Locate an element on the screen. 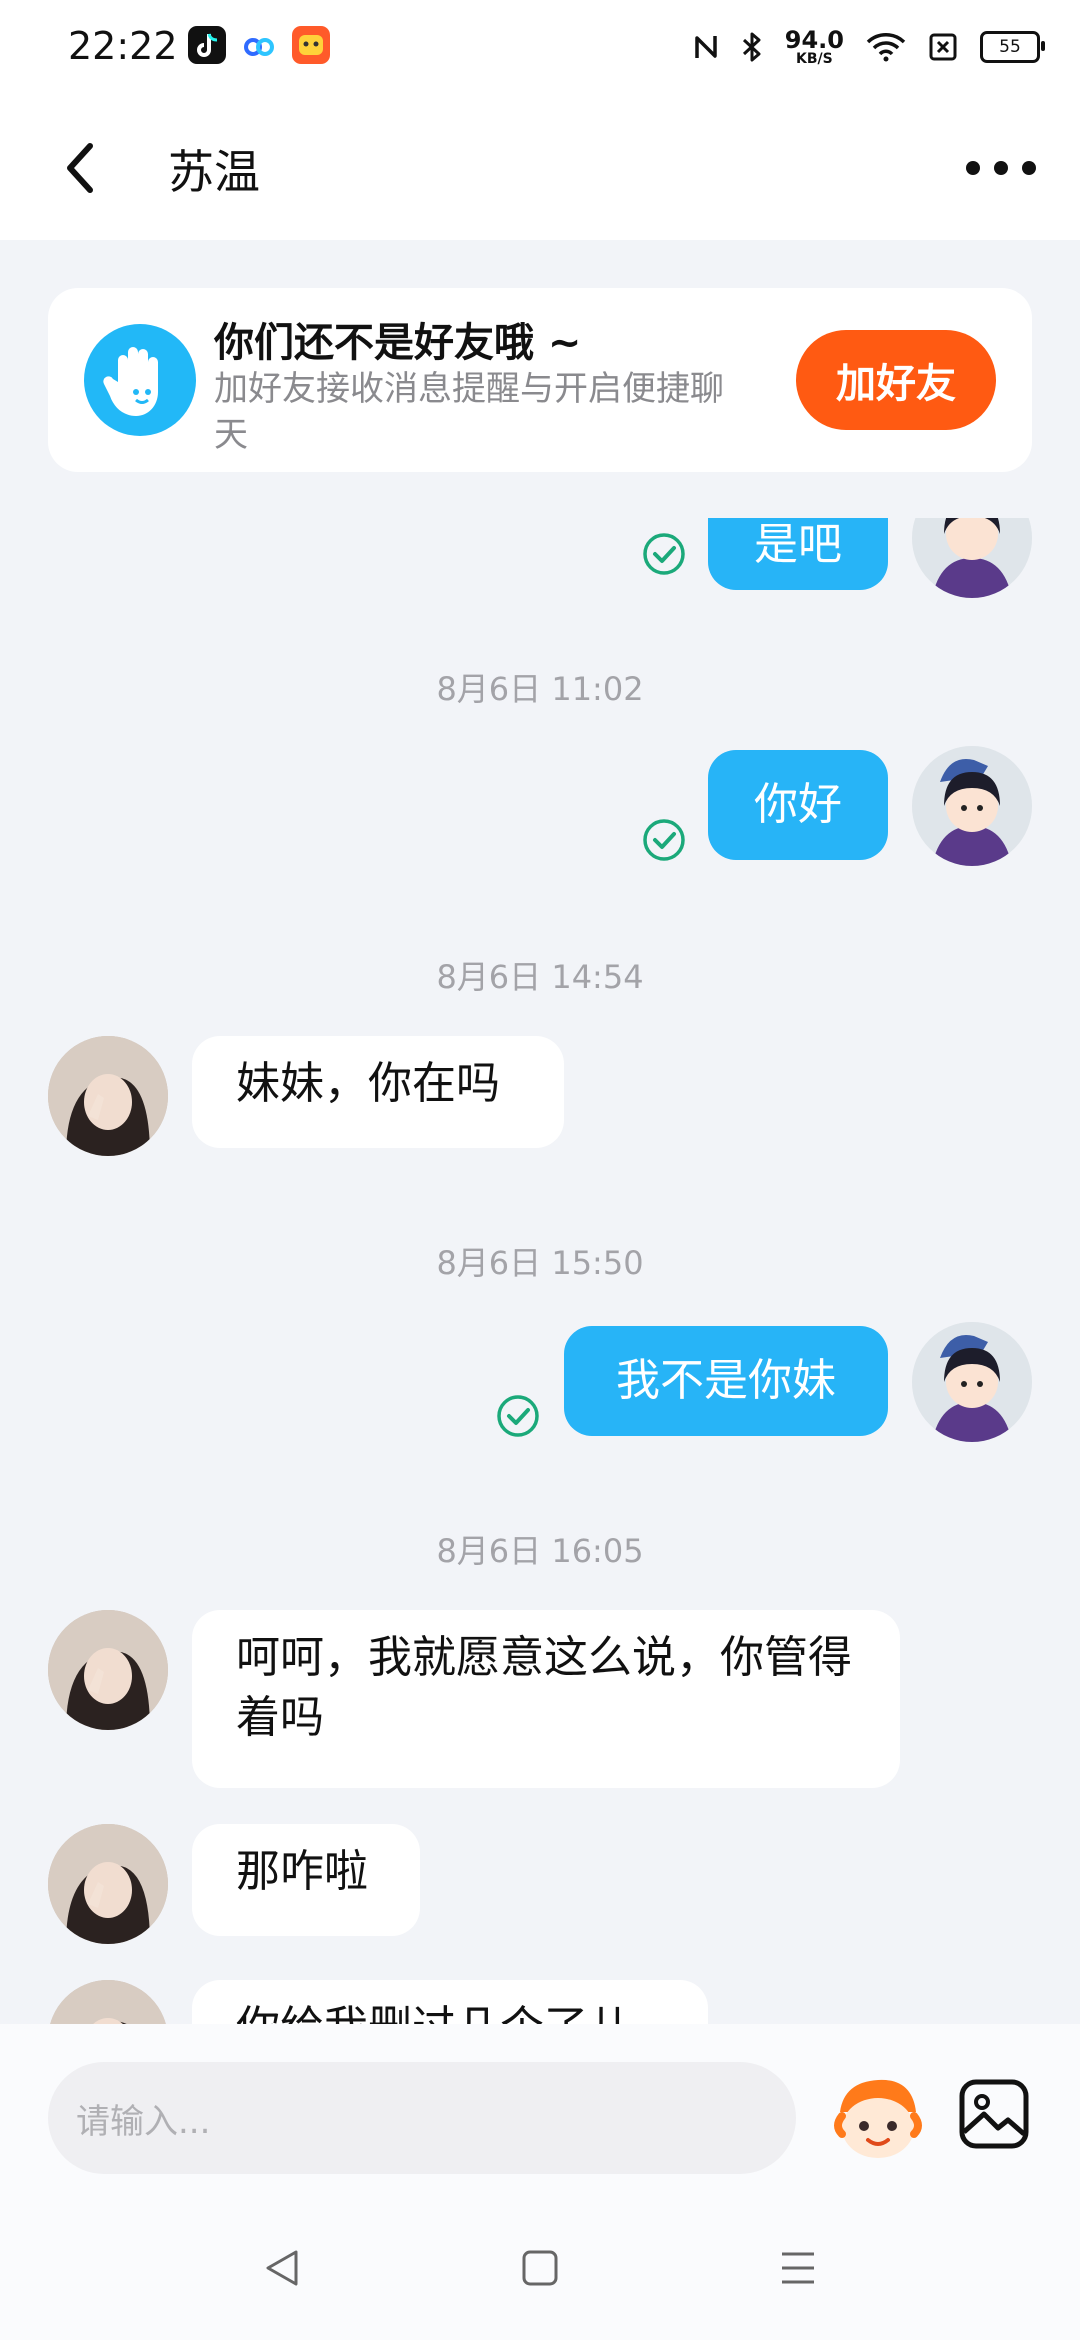 Image resolution: width=1080 pixels, height=2340 pixels. nav-menu-icon is located at coordinates (798, 2268).